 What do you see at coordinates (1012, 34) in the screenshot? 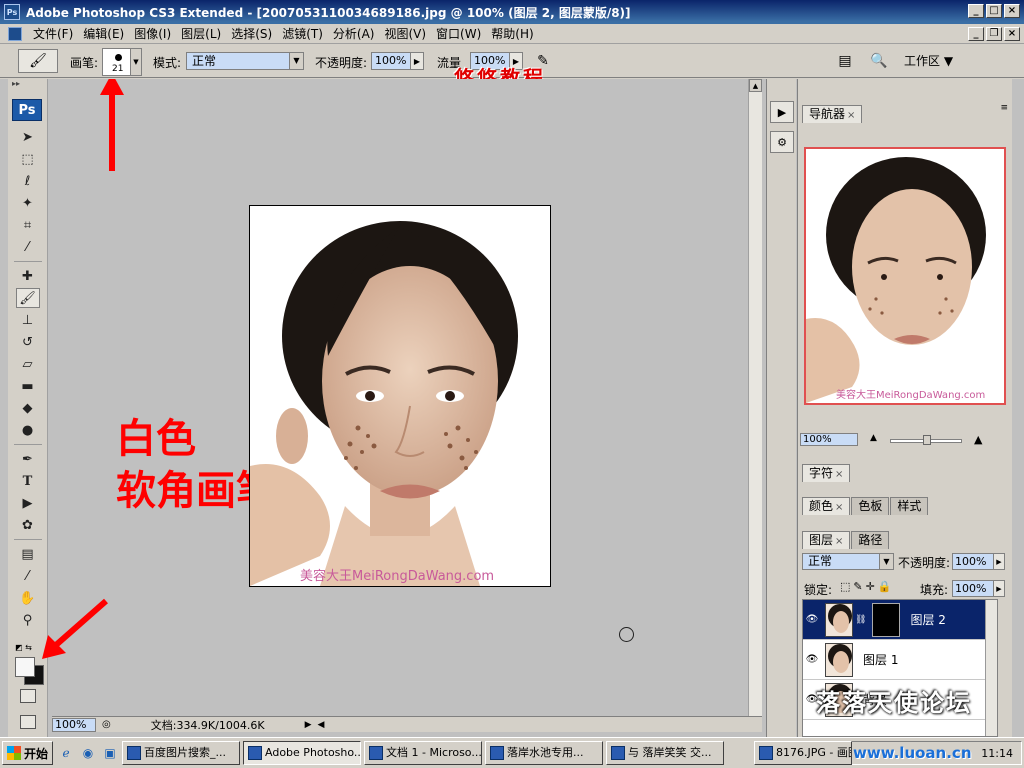
I see `doc-close-button: ×` at bounding box center [1012, 34].